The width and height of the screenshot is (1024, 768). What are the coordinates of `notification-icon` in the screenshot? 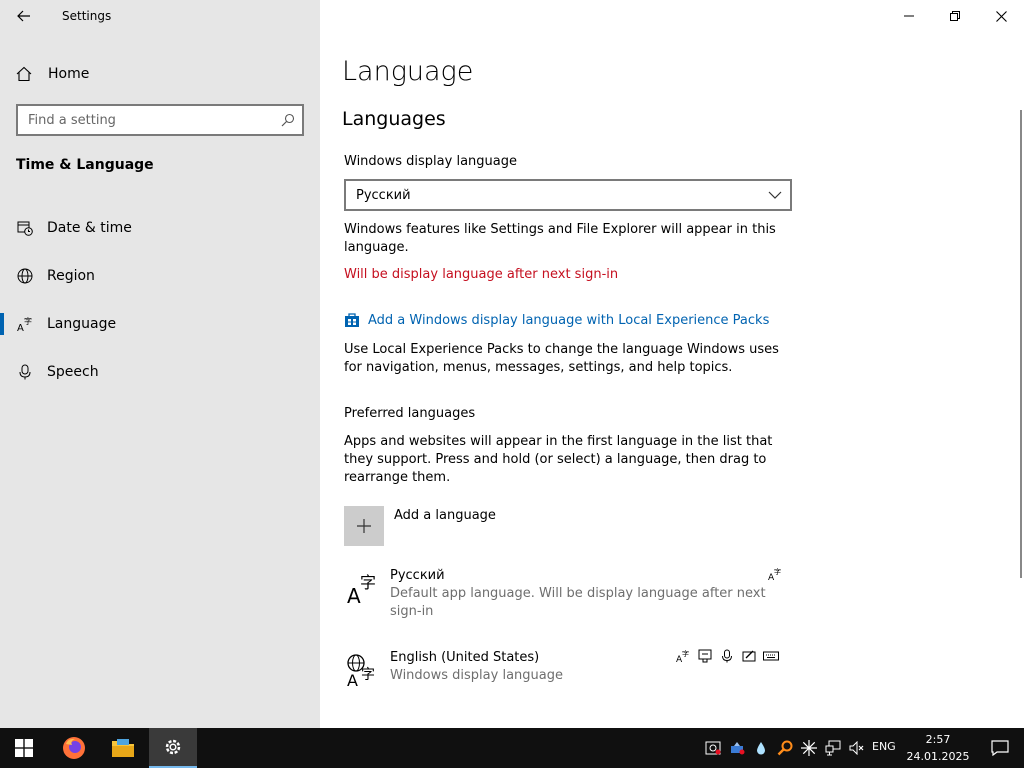 It's located at (1000, 748).